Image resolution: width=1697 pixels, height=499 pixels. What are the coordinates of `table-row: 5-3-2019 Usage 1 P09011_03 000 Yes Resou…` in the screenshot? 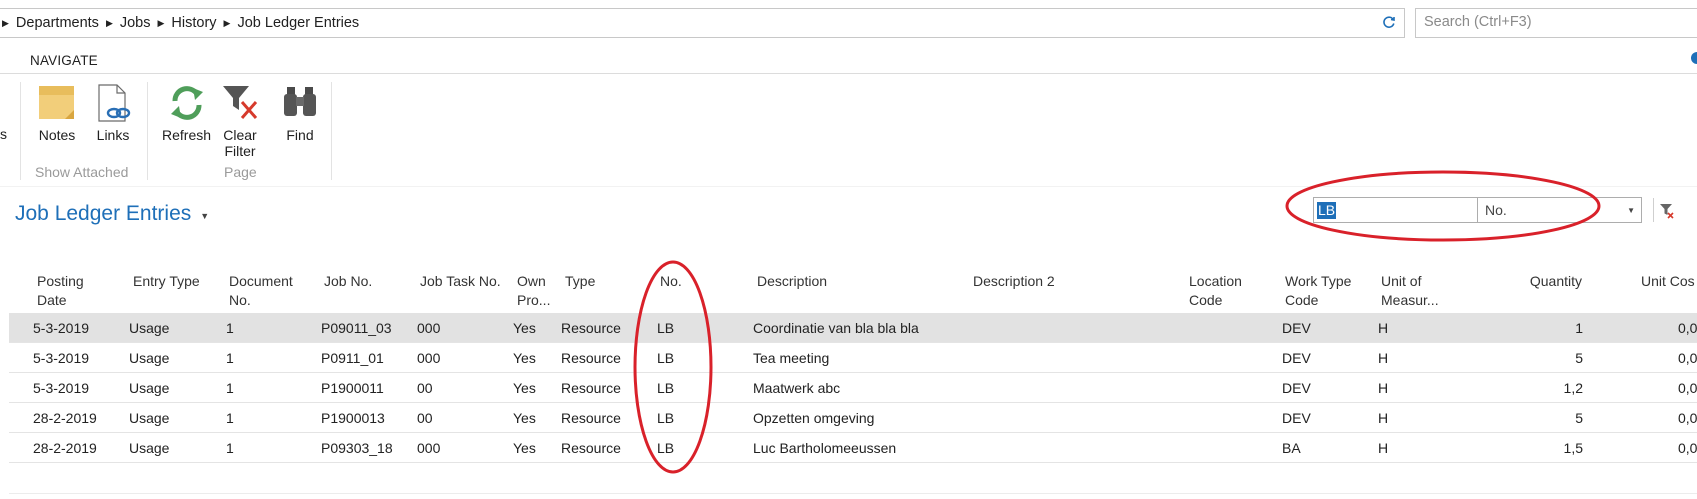 It's located at (853, 328).